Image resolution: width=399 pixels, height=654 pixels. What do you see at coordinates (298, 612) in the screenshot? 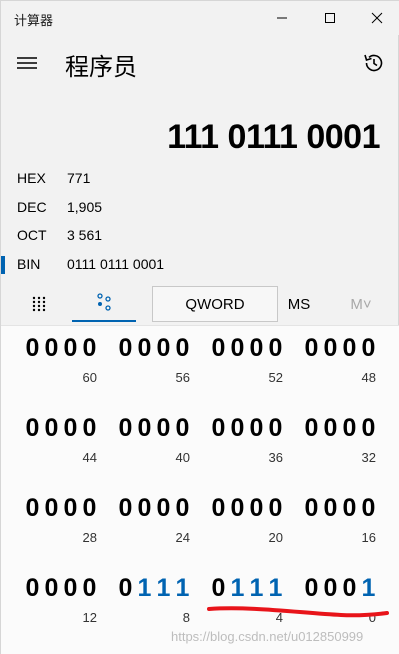
I see `red-underline-annotation` at bounding box center [298, 612].